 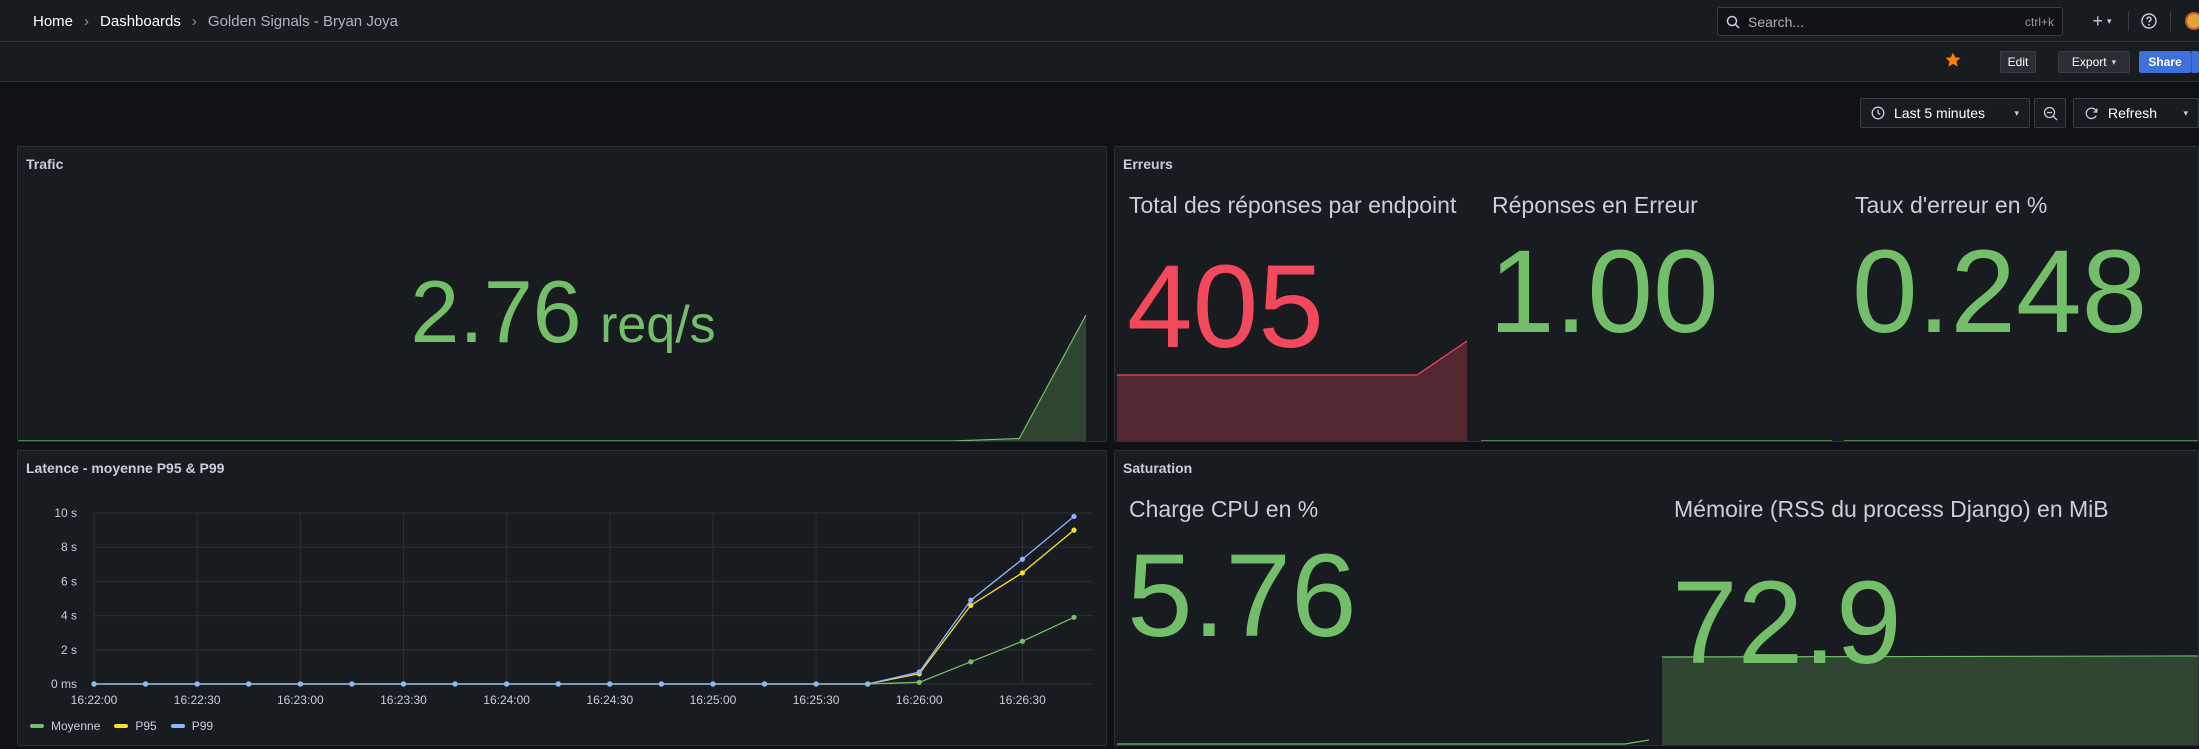 What do you see at coordinates (919, 700) in the screenshot?
I see `x-tick-label: 16:26:00` at bounding box center [919, 700].